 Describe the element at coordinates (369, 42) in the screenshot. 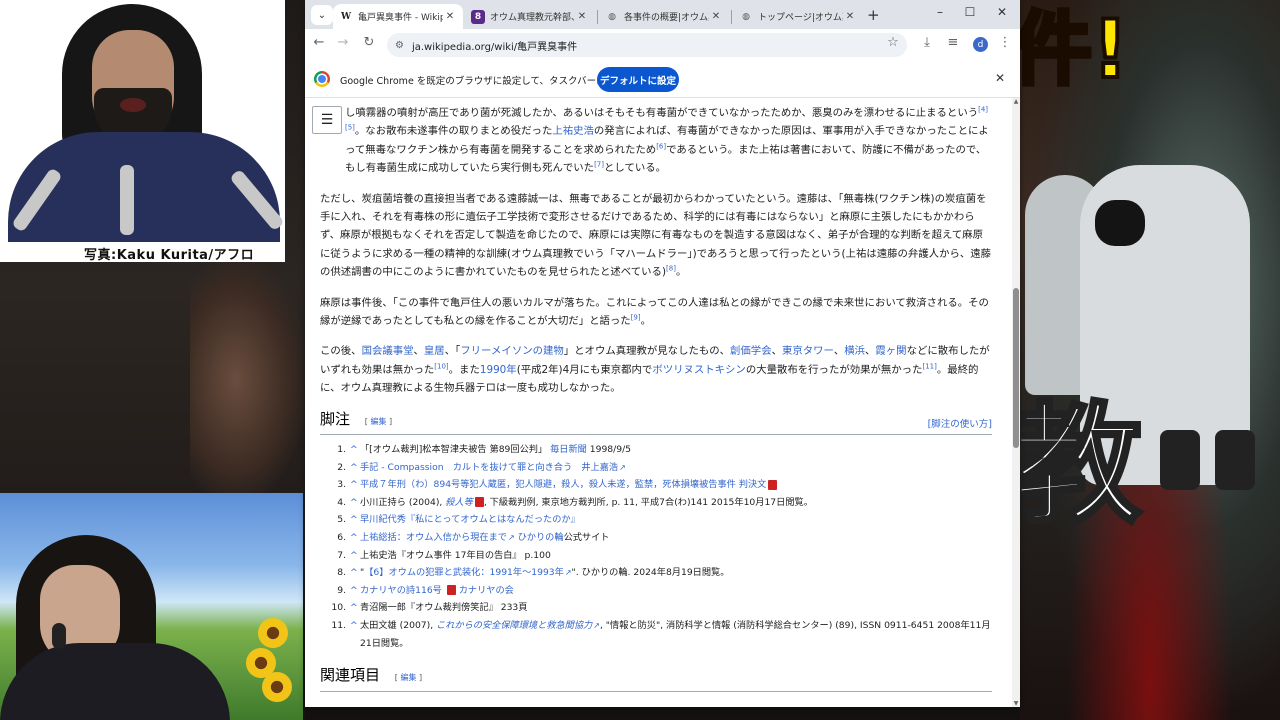

I see `reload-icon: ↻` at that location.